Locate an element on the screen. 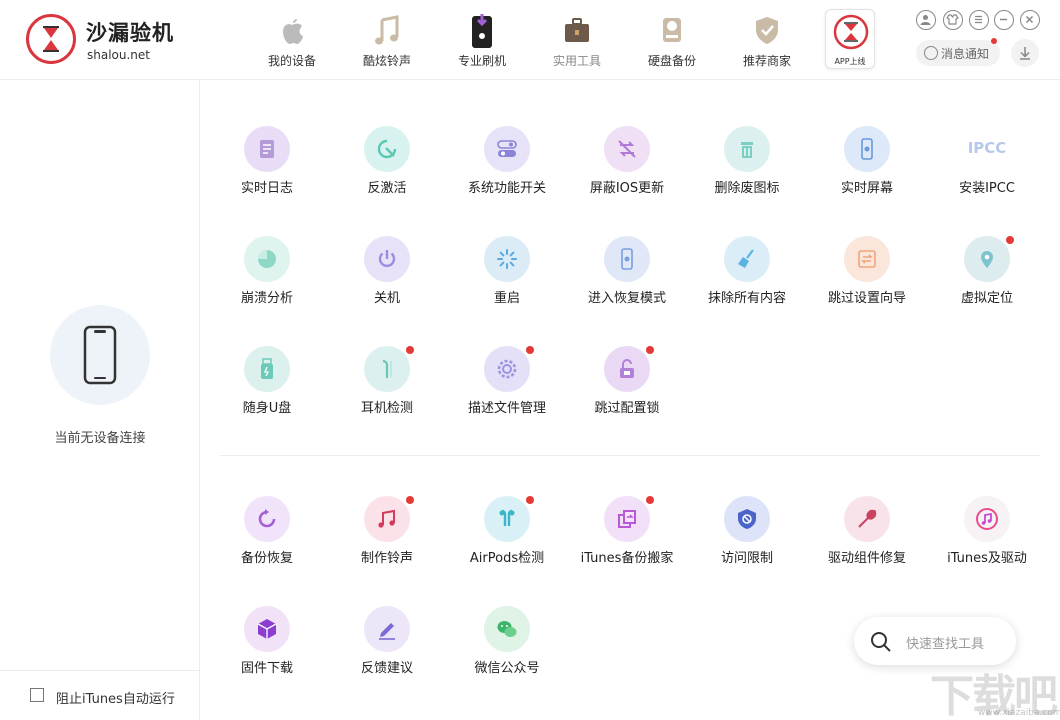  download-button is located at coordinates (1025, 53).